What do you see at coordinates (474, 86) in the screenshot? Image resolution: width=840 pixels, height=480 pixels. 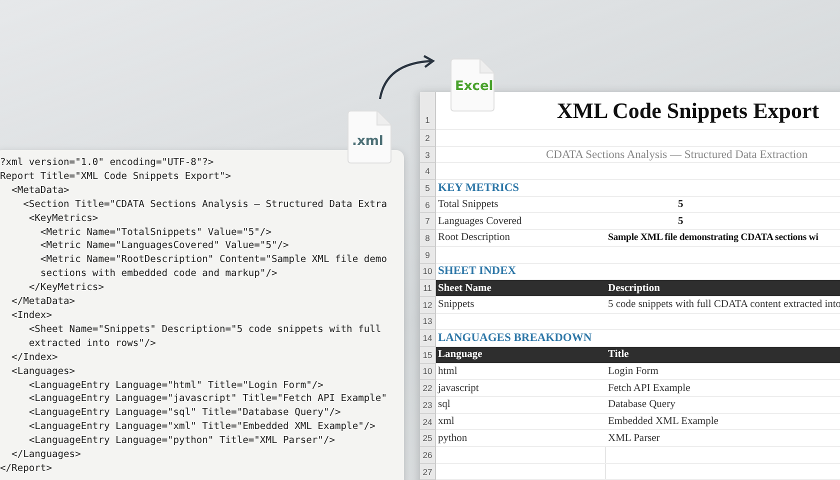 I see `file-label: Excel` at bounding box center [474, 86].